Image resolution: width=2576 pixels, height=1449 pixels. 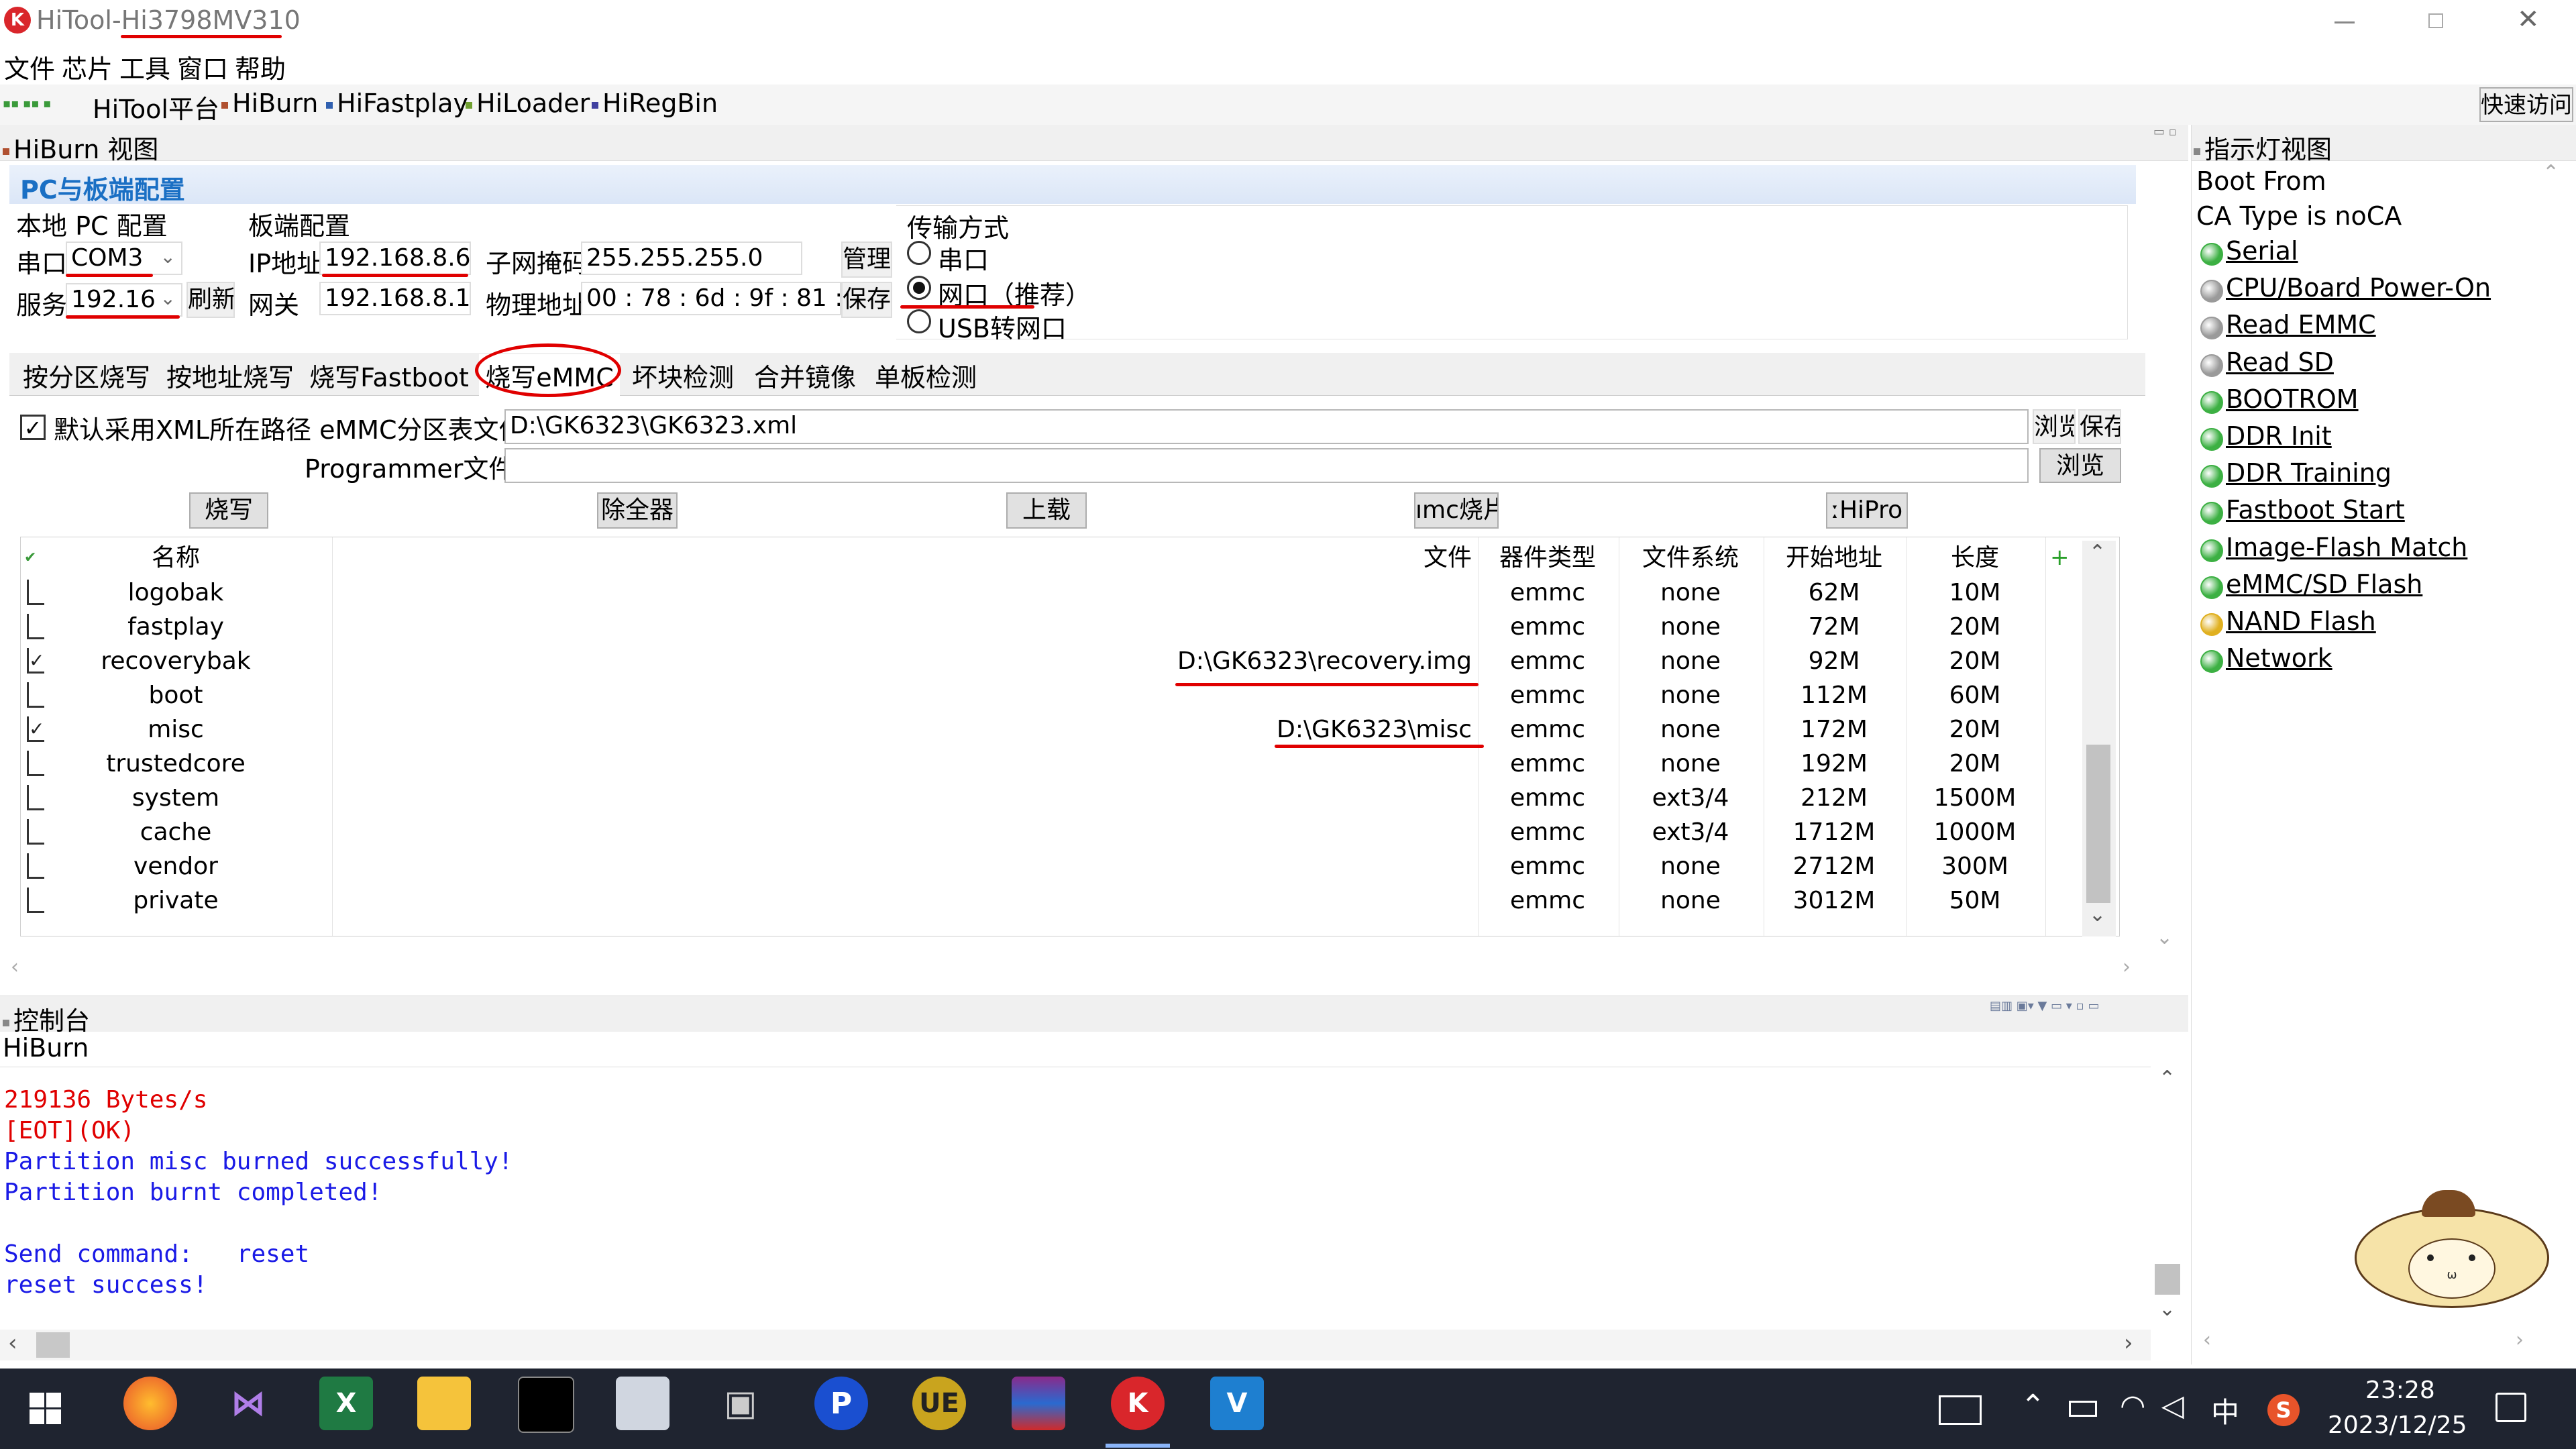 What do you see at coordinates (2435, 20) in the screenshot?
I see `restore-icon` at bounding box center [2435, 20].